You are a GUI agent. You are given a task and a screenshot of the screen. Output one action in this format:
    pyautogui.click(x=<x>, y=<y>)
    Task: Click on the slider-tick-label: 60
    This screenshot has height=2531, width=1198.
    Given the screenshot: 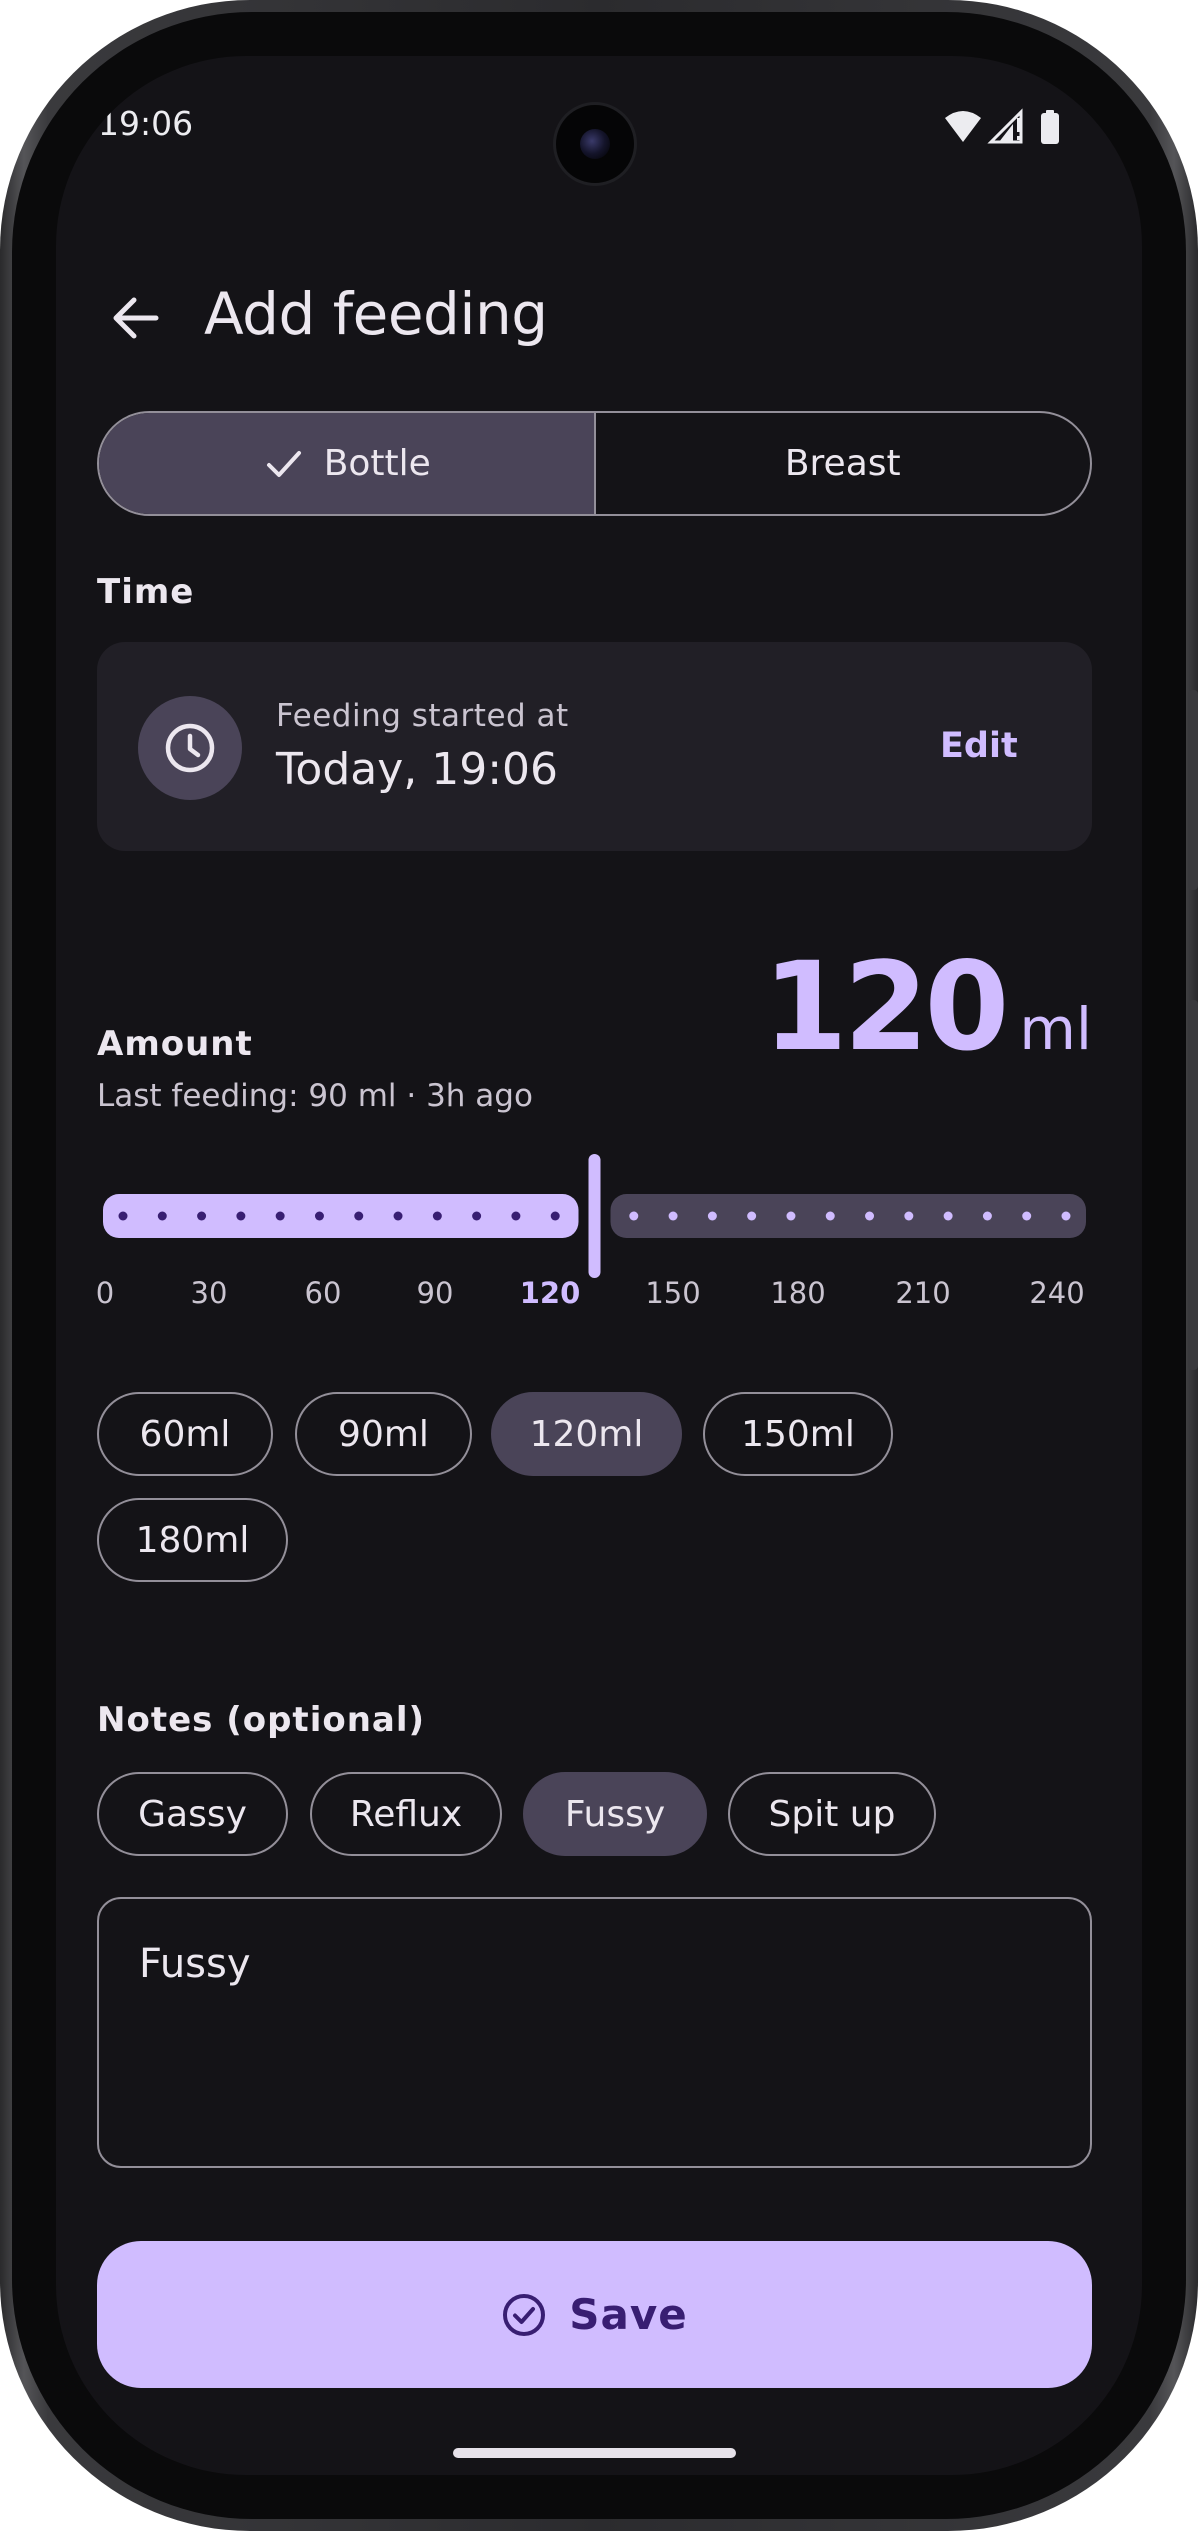 What is the action you would take?
    pyautogui.click(x=323, y=1293)
    